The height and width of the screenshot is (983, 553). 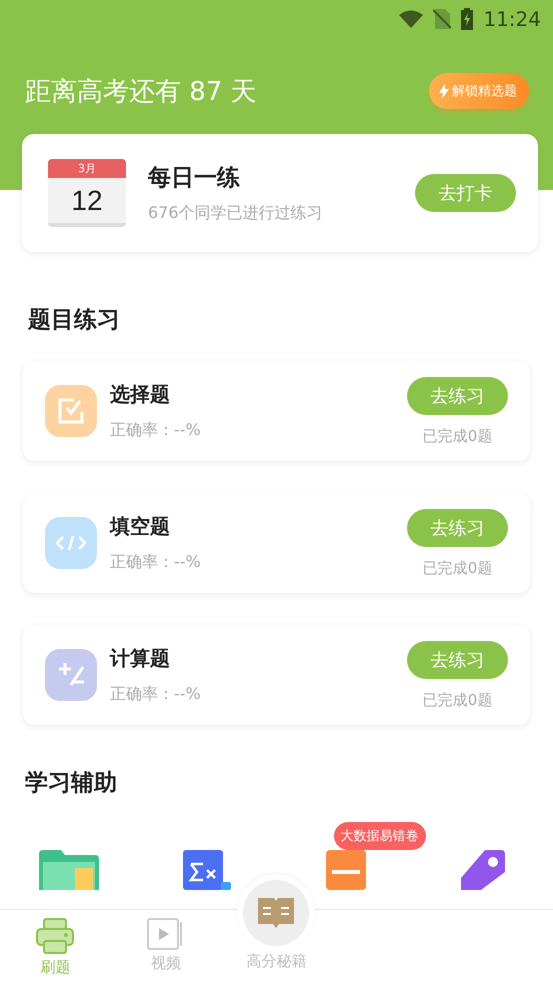 What do you see at coordinates (236, 213) in the screenshot?
I see `daily-subtitle: 676个同学已进行过练习` at bounding box center [236, 213].